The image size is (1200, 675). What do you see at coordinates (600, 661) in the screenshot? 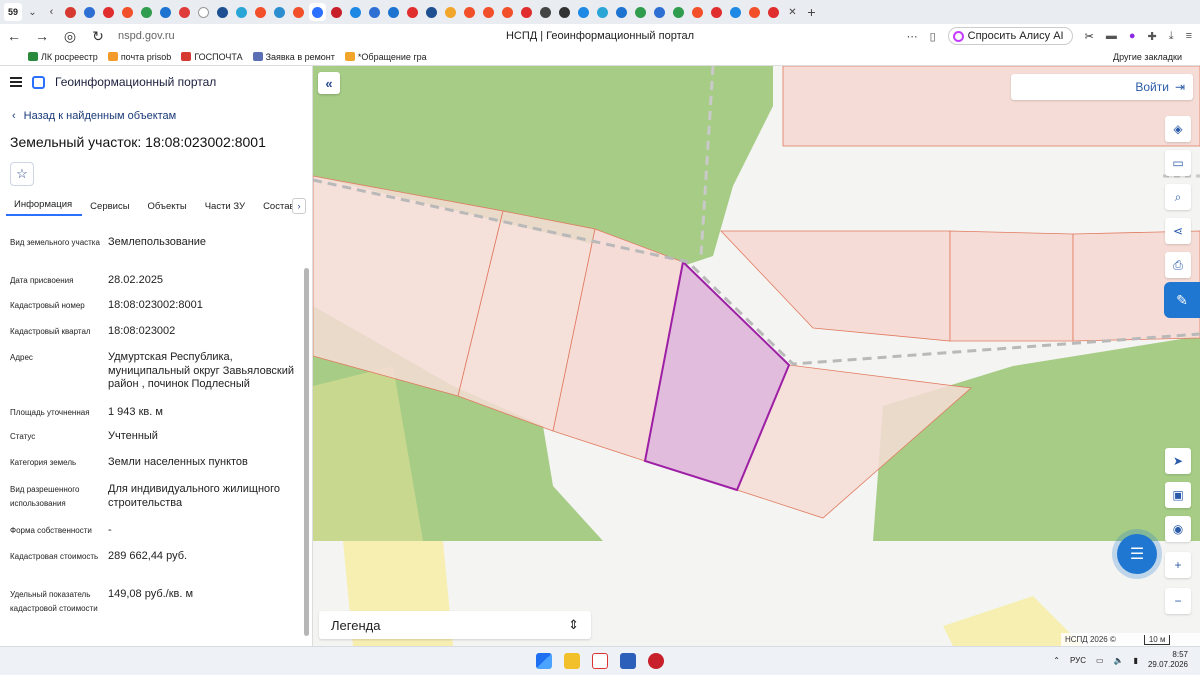
I see `yandex-browser-icon` at bounding box center [600, 661].